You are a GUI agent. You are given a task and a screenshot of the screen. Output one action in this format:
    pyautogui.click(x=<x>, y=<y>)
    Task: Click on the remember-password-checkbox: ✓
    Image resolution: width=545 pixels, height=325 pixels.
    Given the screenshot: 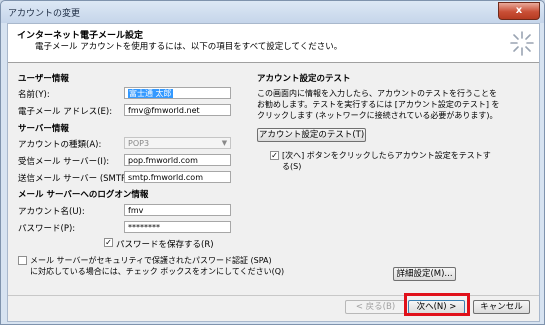 What is the action you would take?
    pyautogui.click(x=108, y=242)
    